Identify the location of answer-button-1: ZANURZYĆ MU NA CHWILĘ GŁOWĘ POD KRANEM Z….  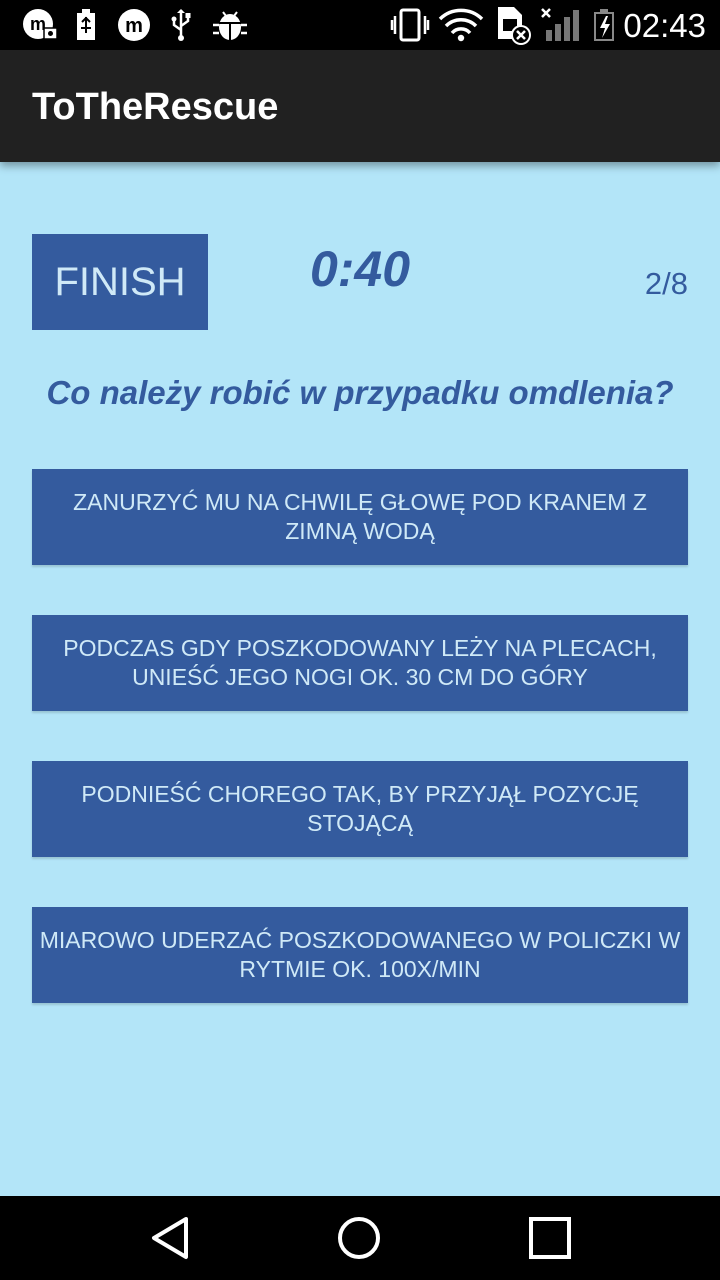
(360, 517).